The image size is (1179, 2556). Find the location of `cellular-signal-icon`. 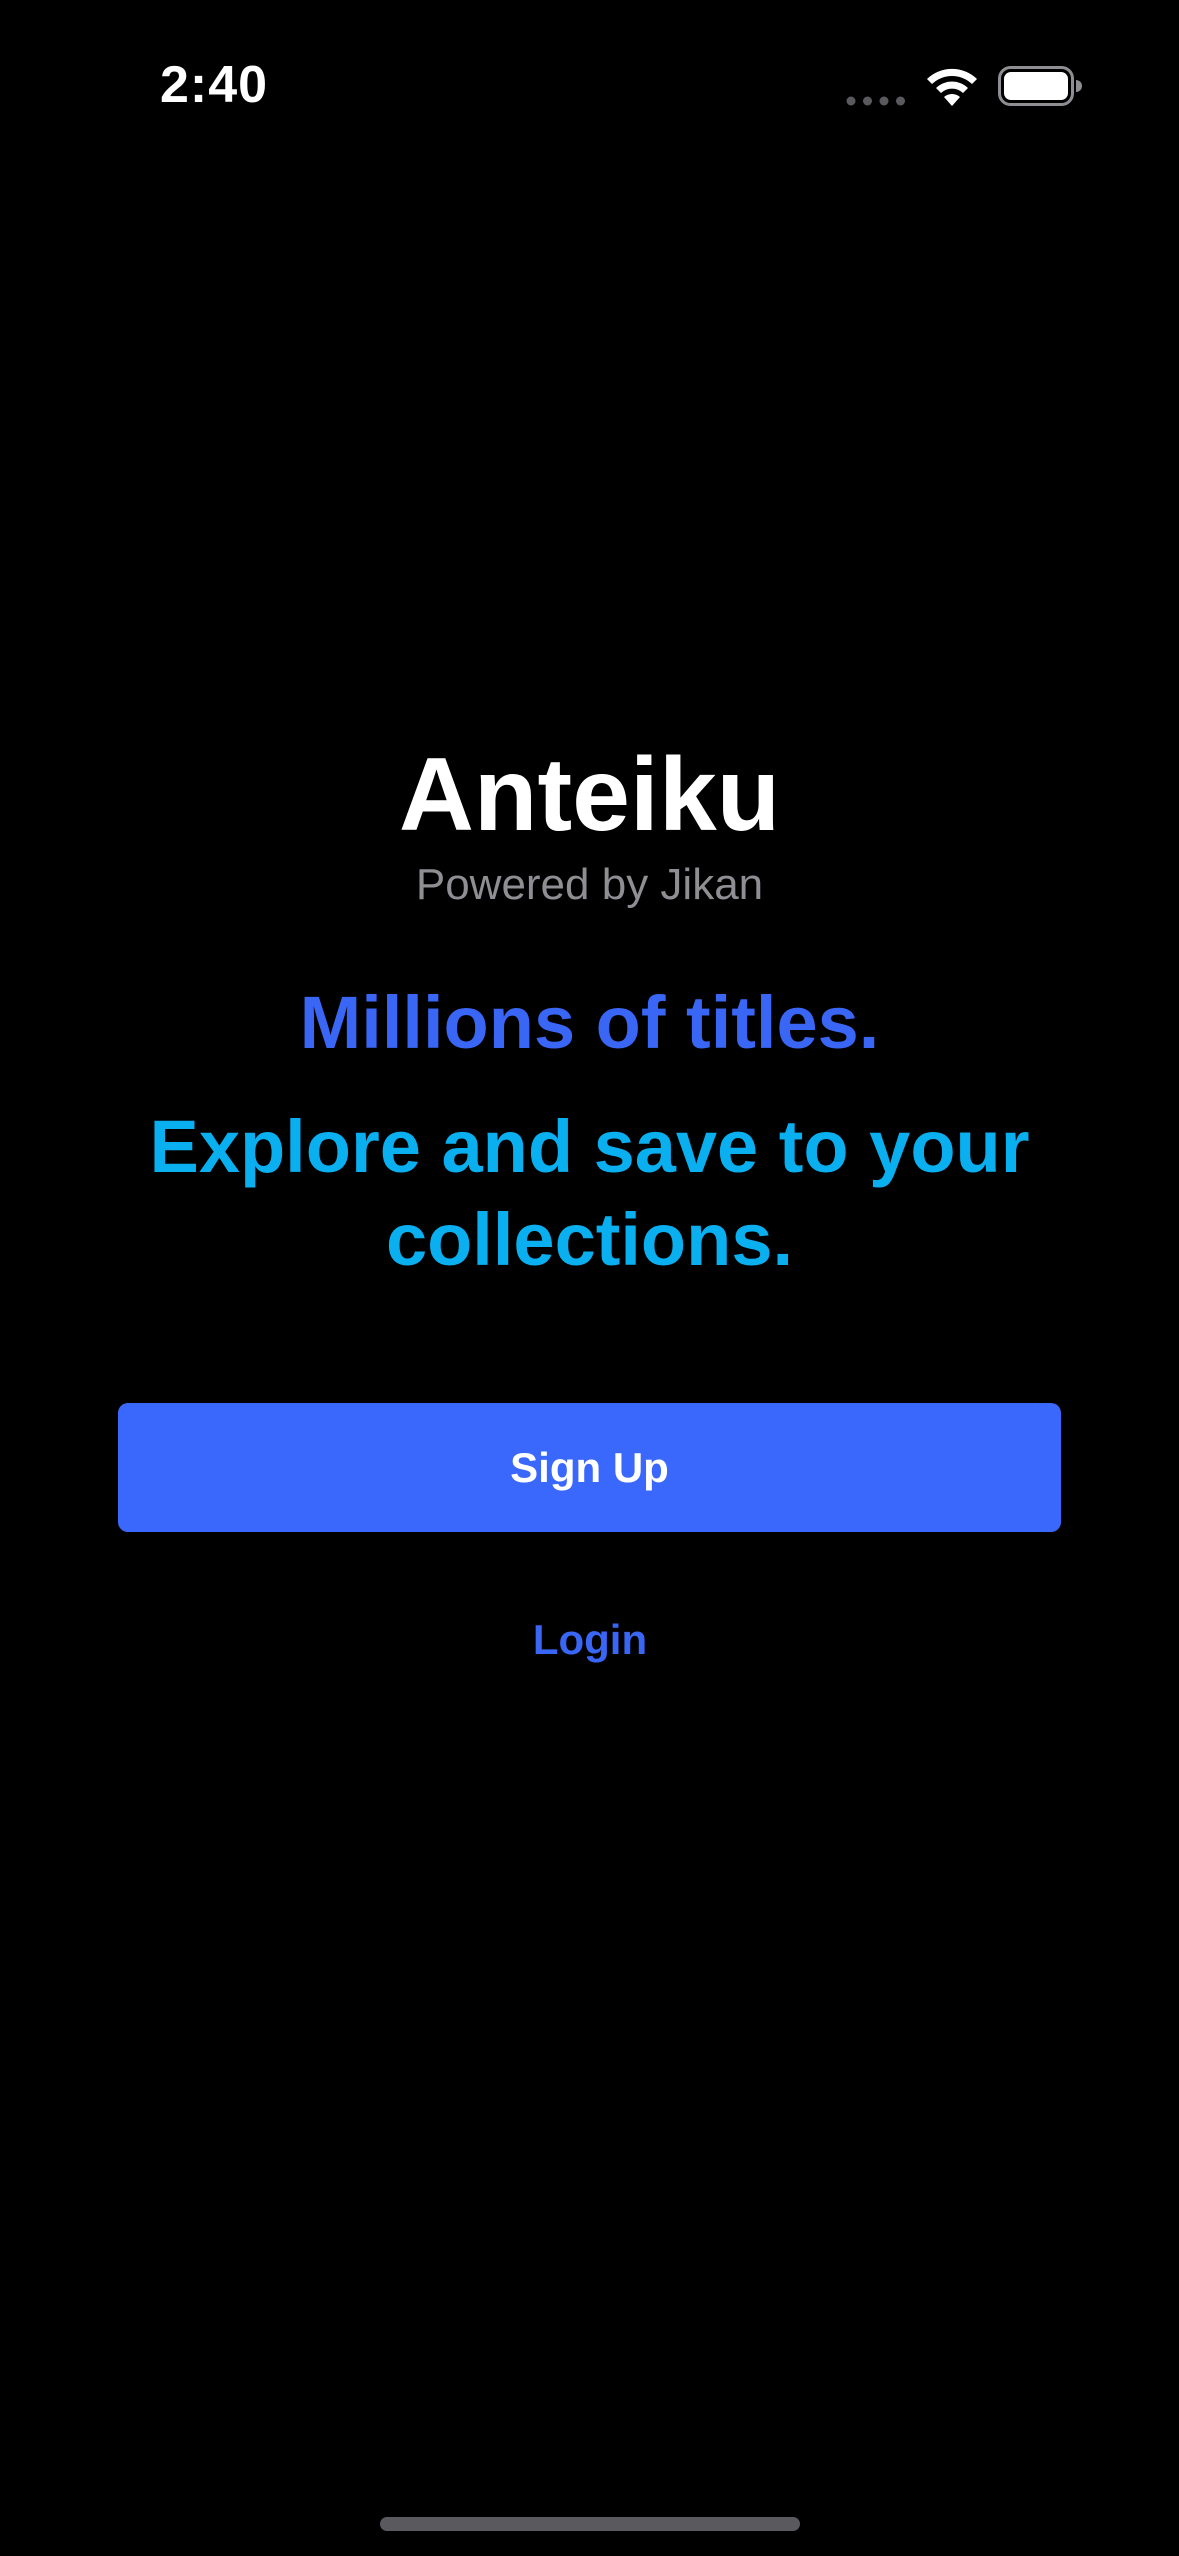

cellular-signal-icon is located at coordinates (875, 101).